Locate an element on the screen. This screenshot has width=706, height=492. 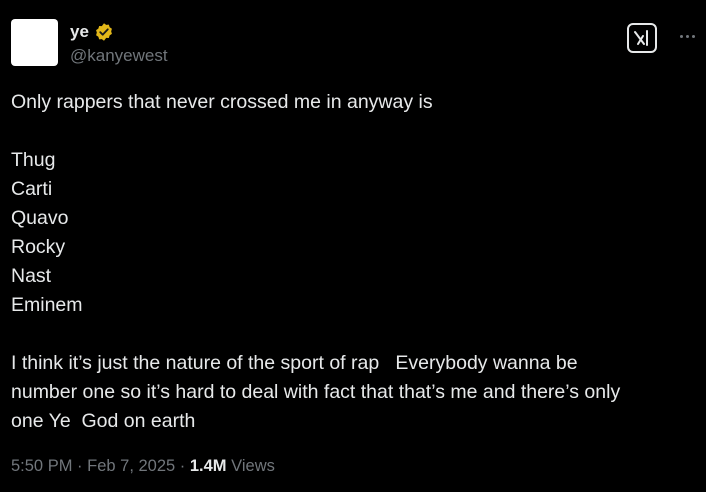
tweet-line: Eminem is located at coordinates (47, 305).